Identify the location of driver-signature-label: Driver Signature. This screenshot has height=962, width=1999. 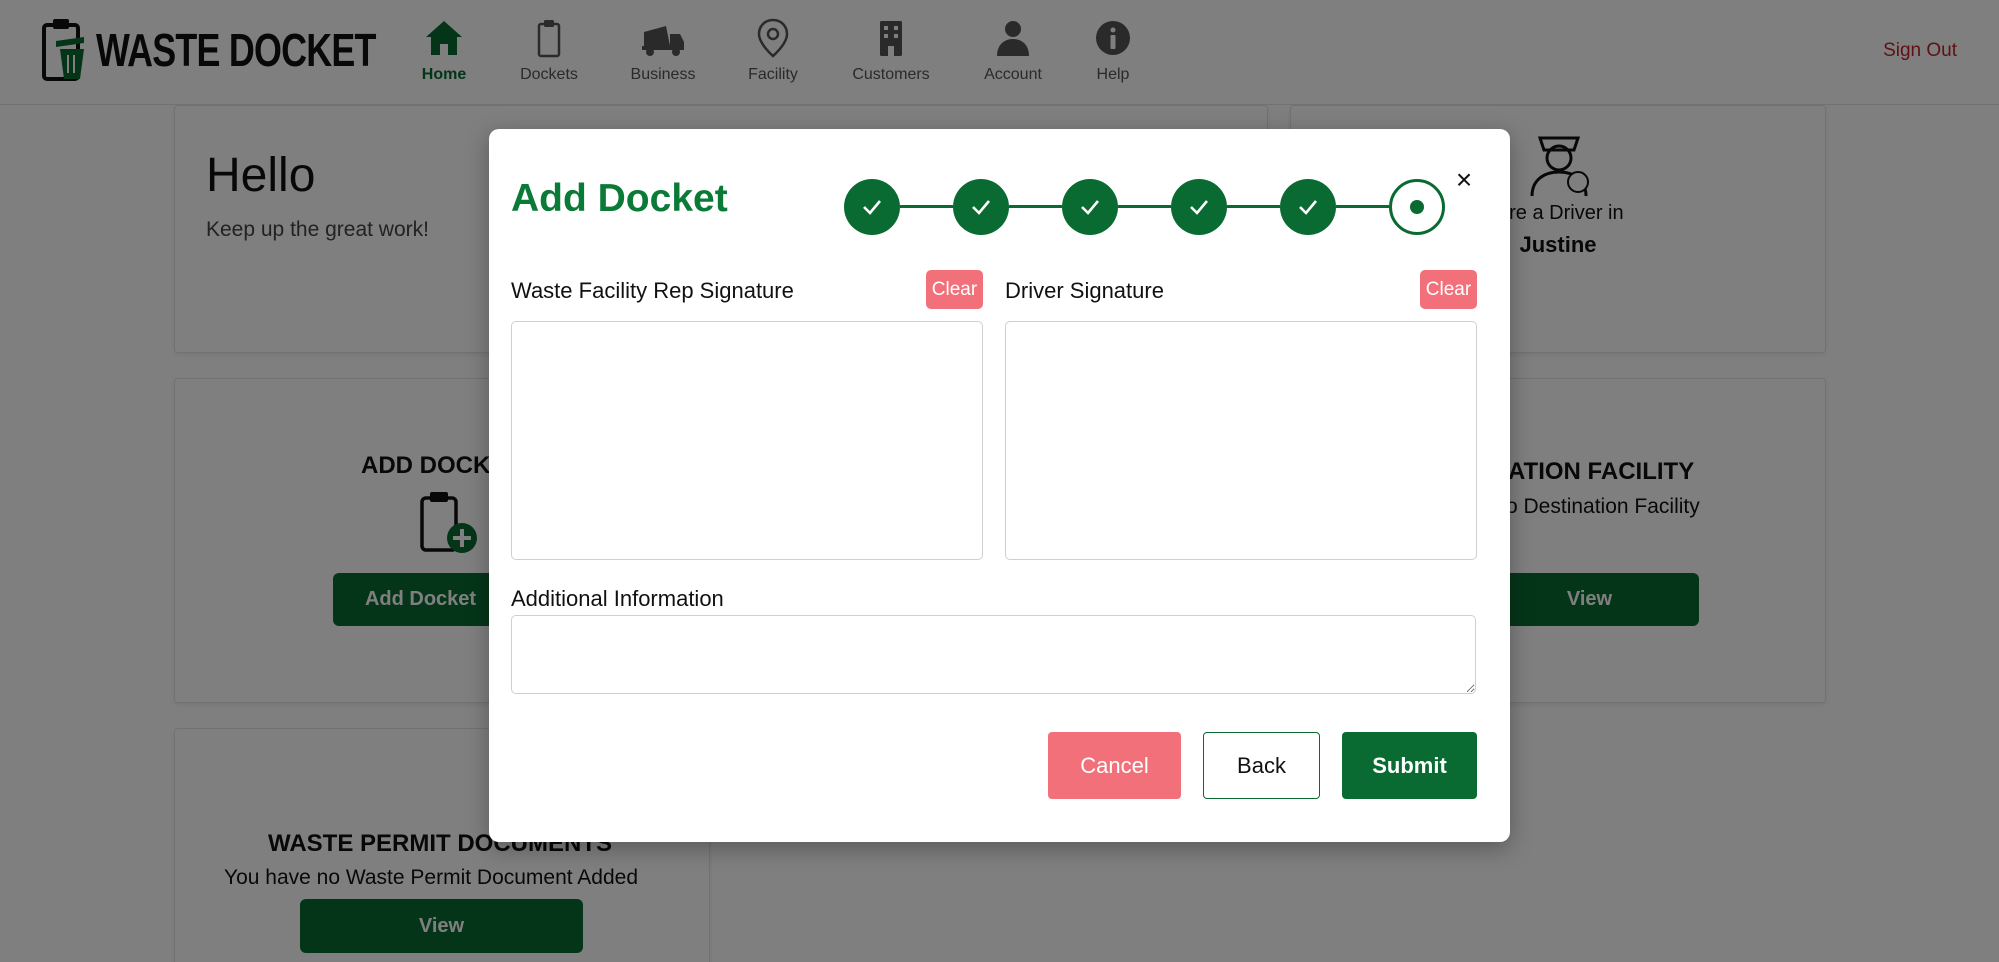
(1084, 290).